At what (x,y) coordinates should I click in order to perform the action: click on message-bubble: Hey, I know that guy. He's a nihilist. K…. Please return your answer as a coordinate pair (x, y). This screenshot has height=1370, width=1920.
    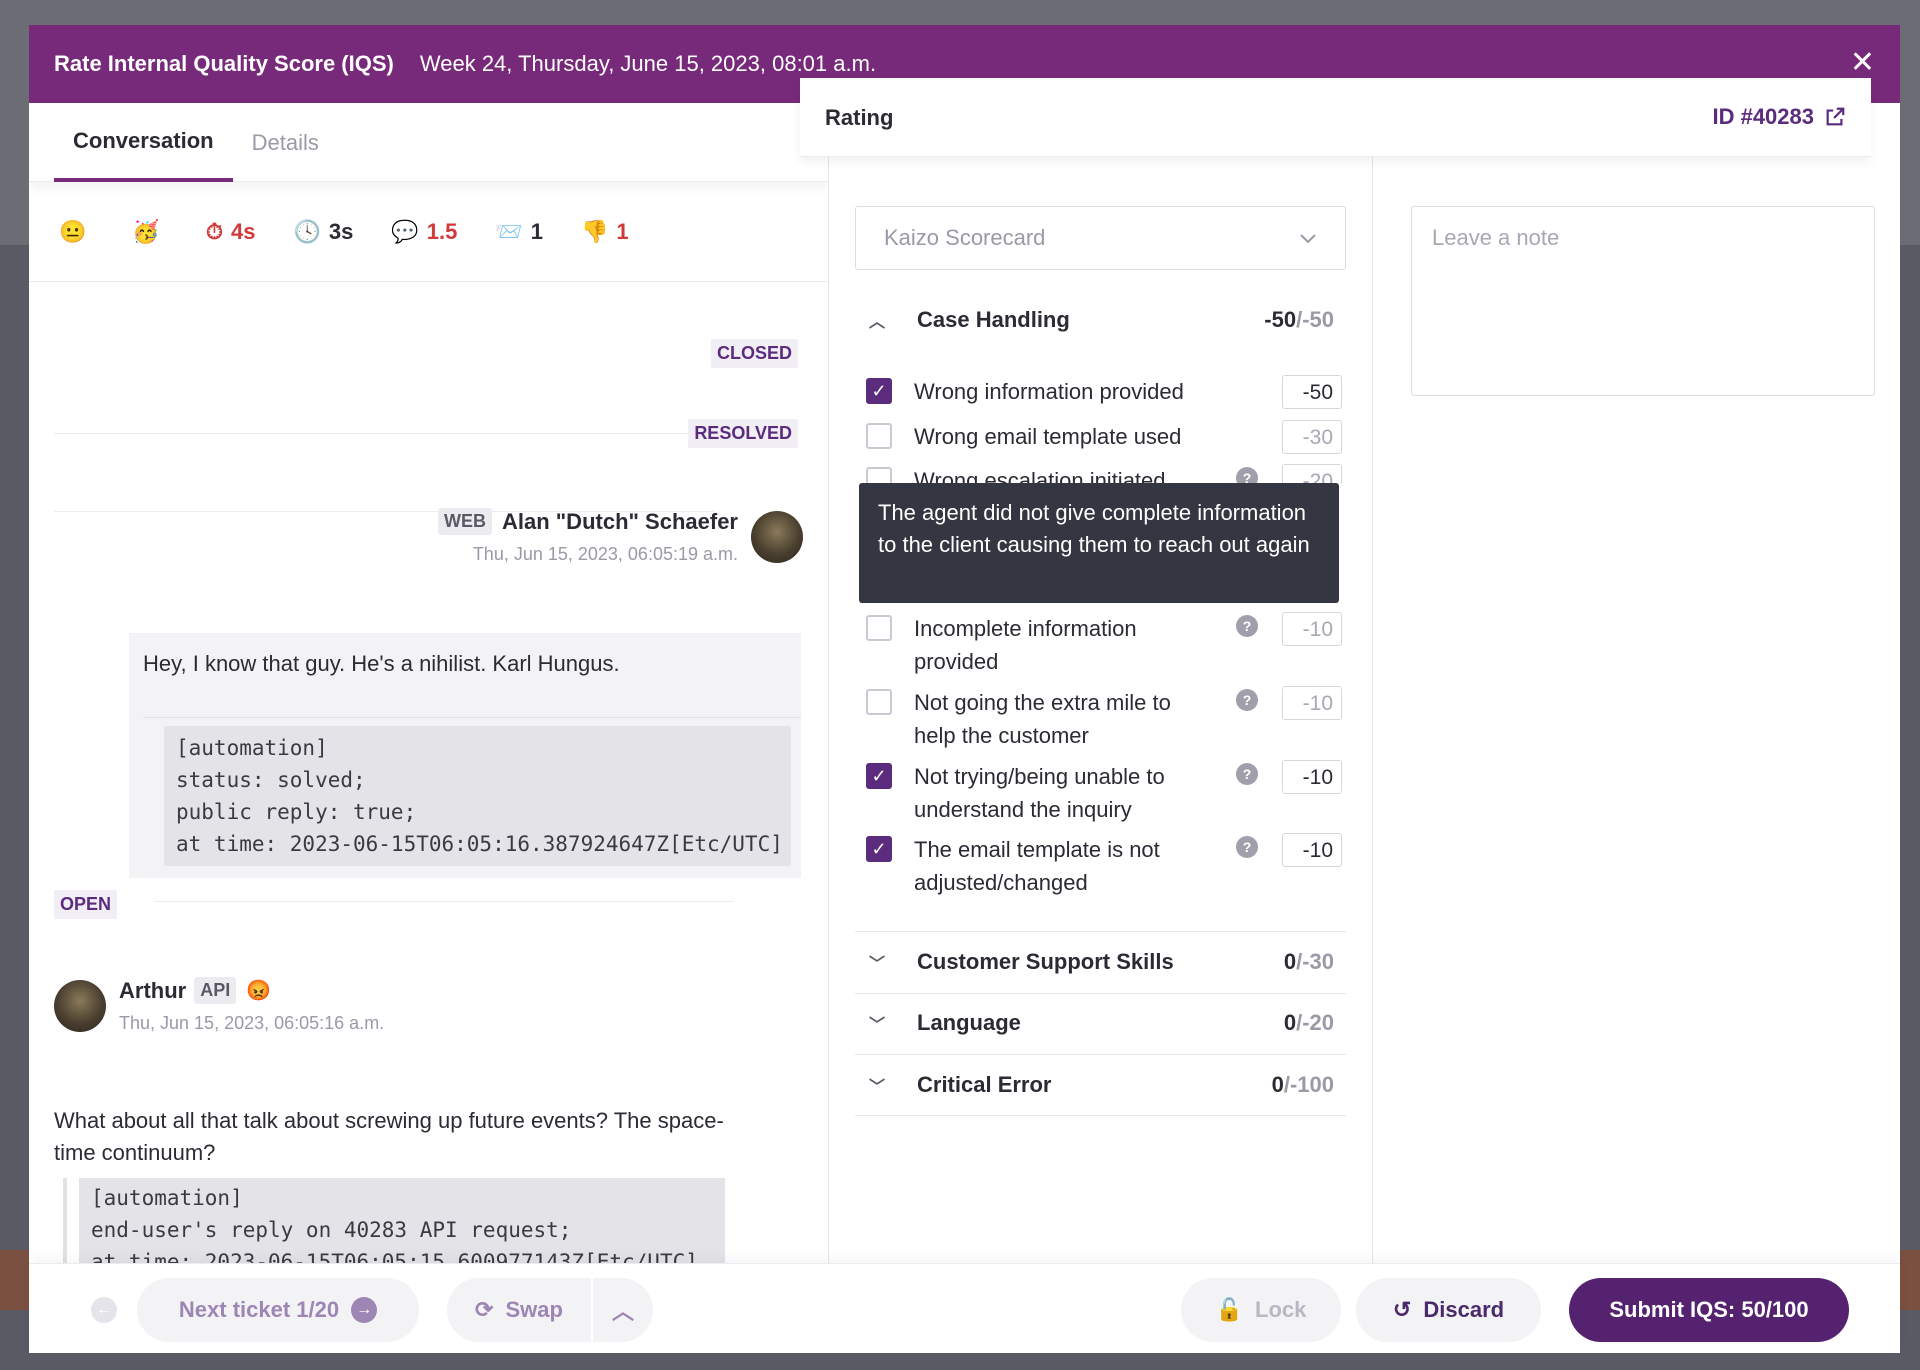
    Looking at the image, I should click on (465, 755).